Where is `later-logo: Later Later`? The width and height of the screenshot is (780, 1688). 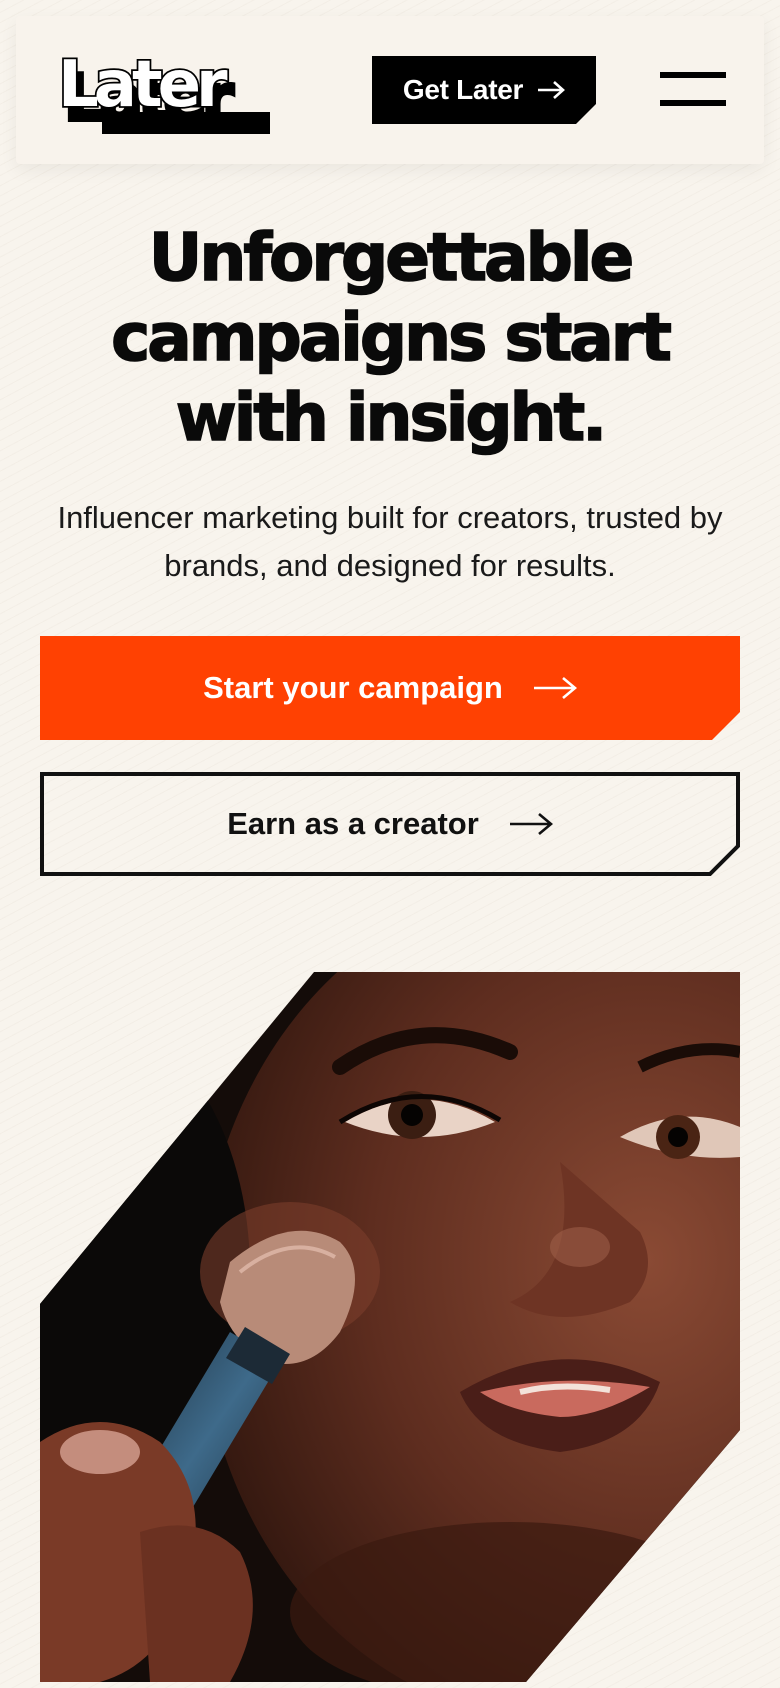
later-logo: Later Later is located at coordinates (166, 97).